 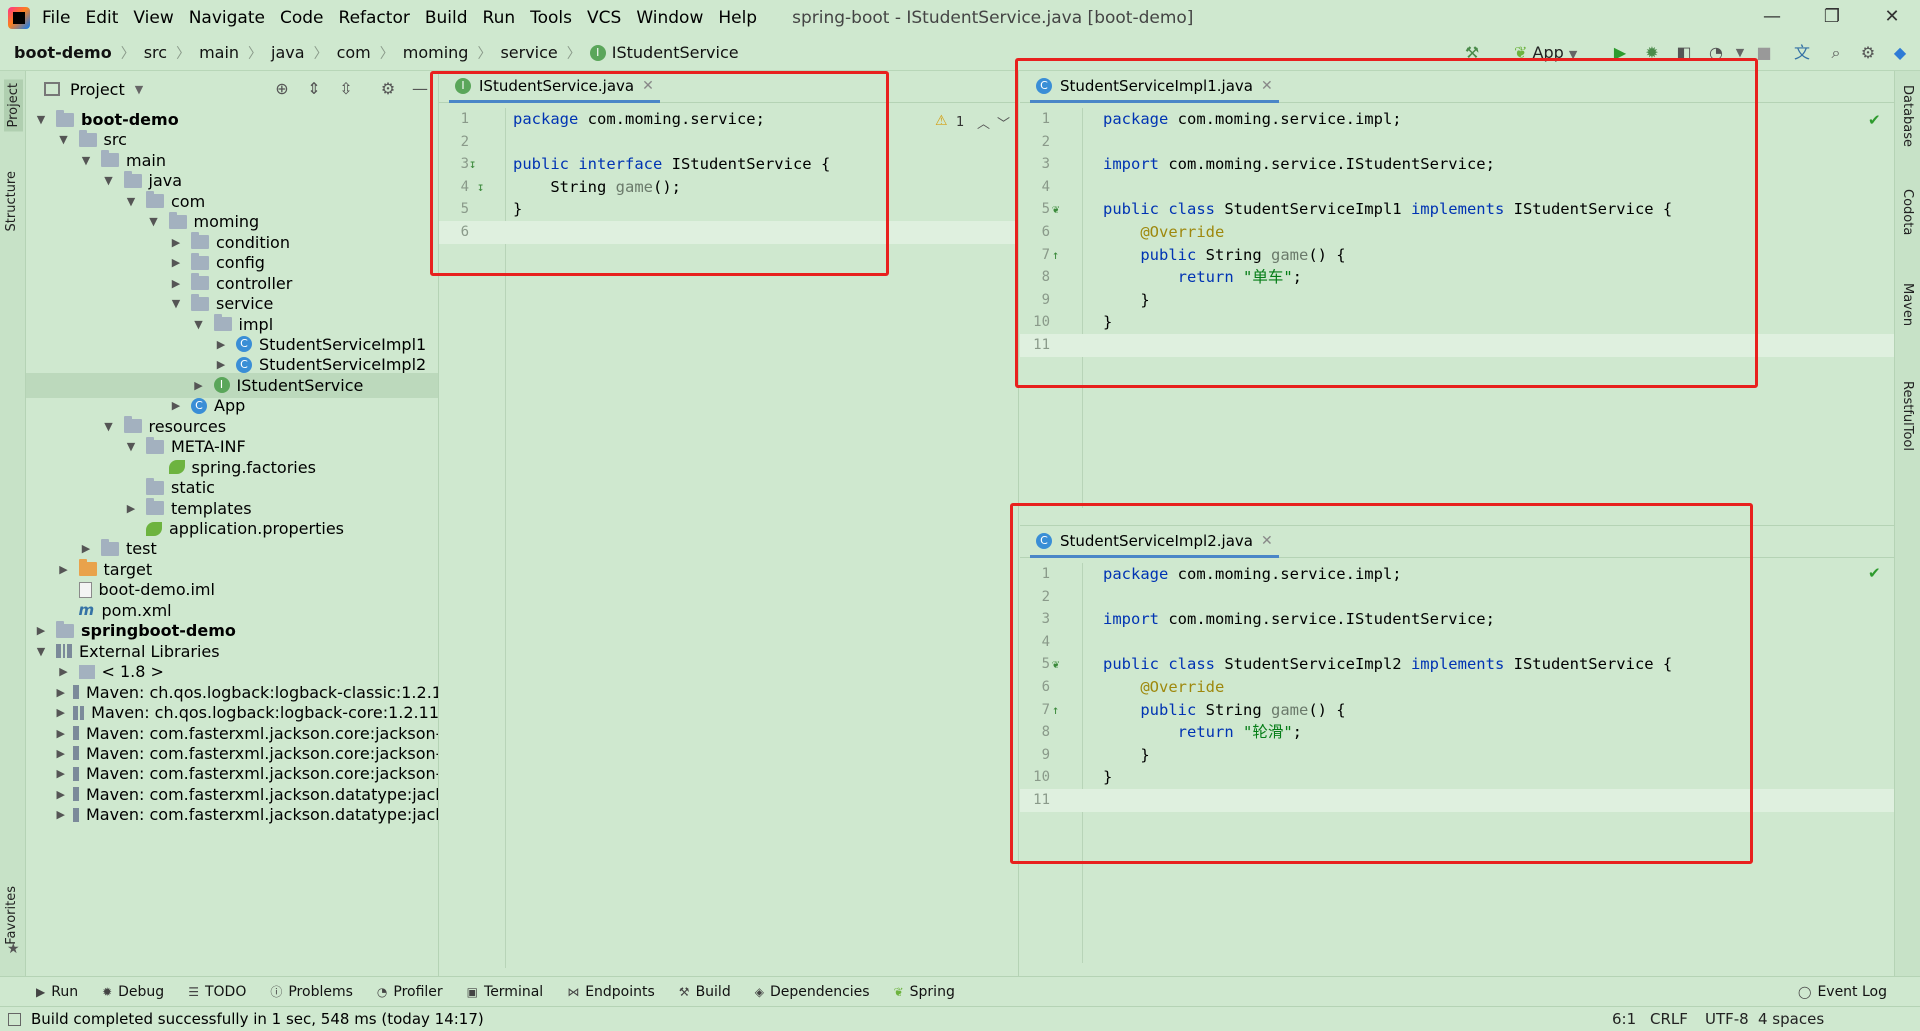 I want to click on code-line: 9 }, so click(x=1457, y=300).